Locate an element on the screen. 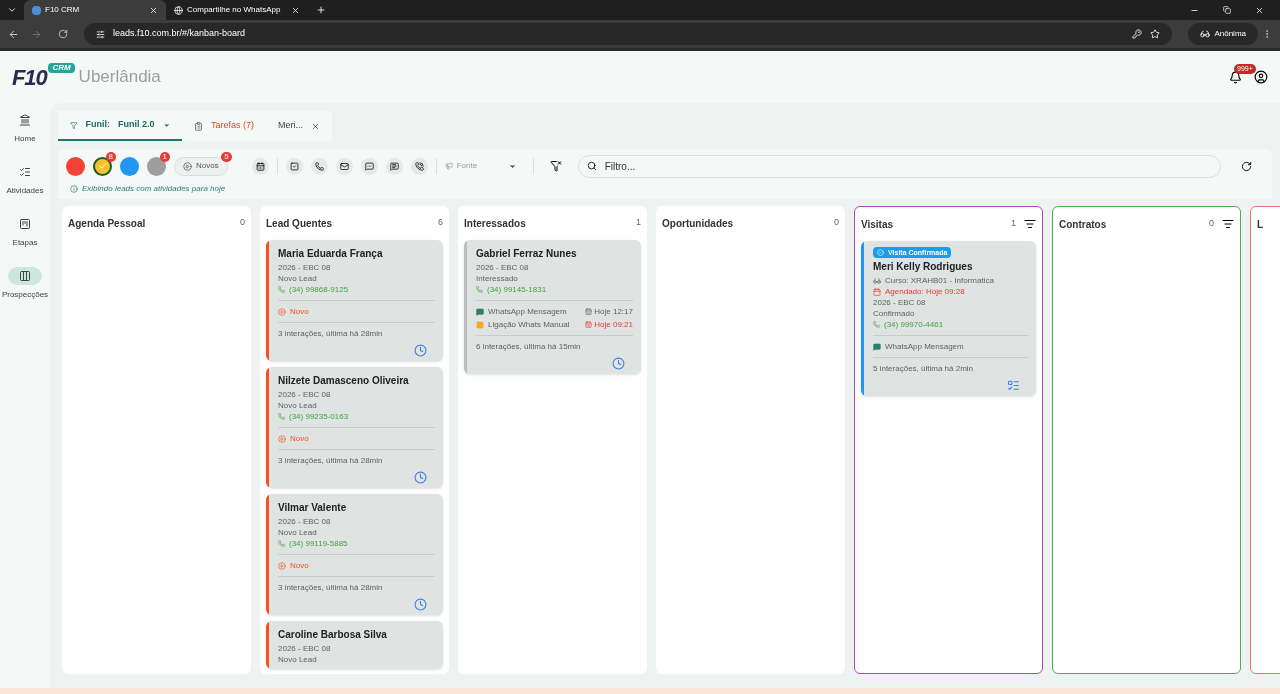 The image size is (1280, 694). stage-text: Novo Lead is located at coordinates (298, 405).